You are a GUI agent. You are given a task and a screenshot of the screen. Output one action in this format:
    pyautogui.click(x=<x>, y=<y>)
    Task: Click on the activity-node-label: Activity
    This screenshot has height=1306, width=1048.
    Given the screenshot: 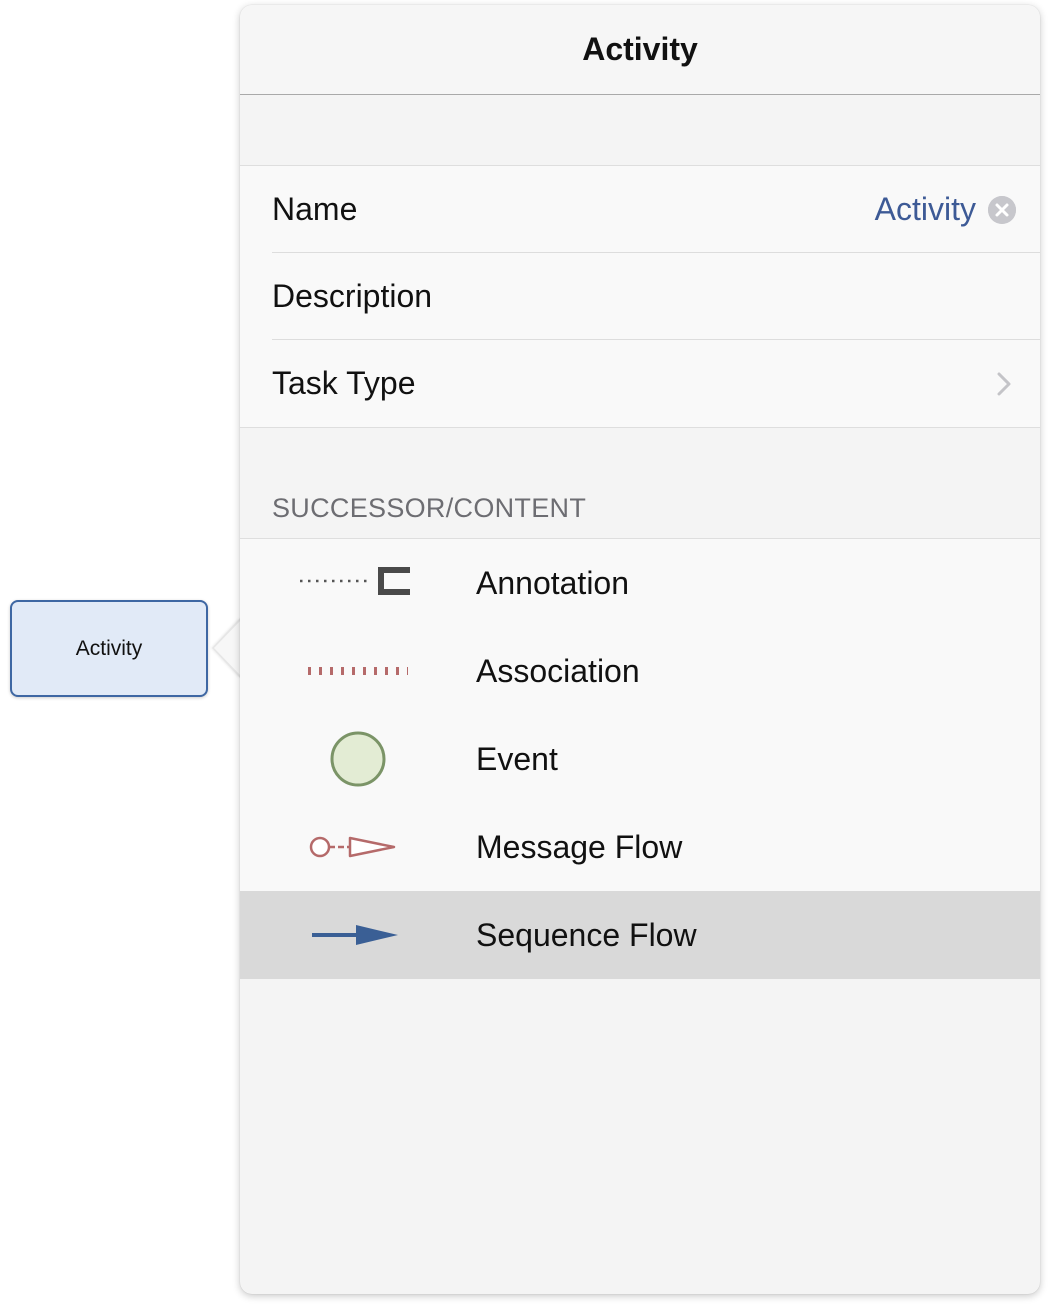 What is the action you would take?
    pyautogui.click(x=109, y=648)
    